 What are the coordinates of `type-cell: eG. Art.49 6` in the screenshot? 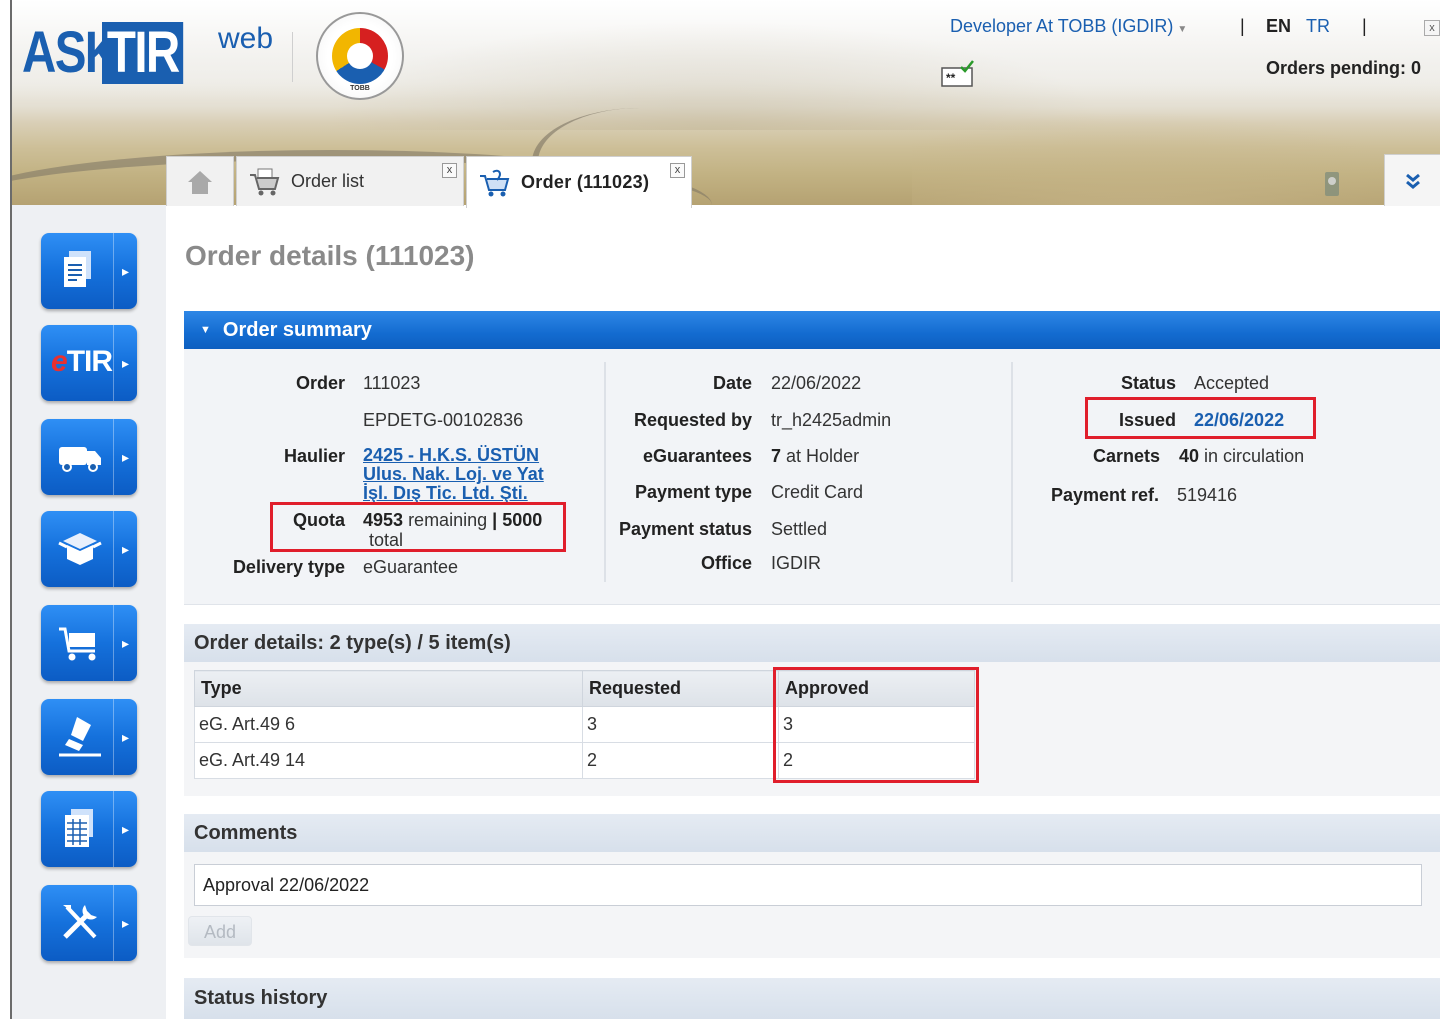 It's located at (388, 724).